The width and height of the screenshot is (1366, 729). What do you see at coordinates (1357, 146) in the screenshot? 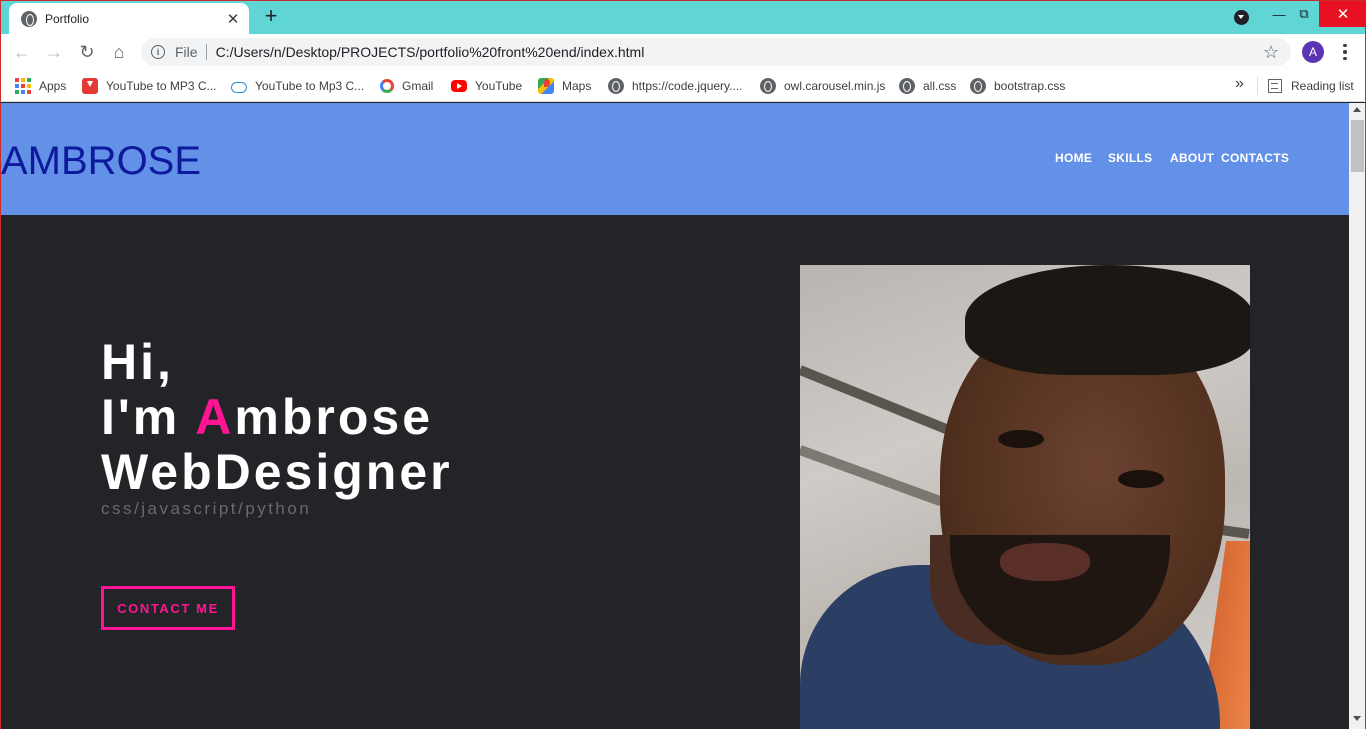
I see `scroll-thumb` at bounding box center [1357, 146].